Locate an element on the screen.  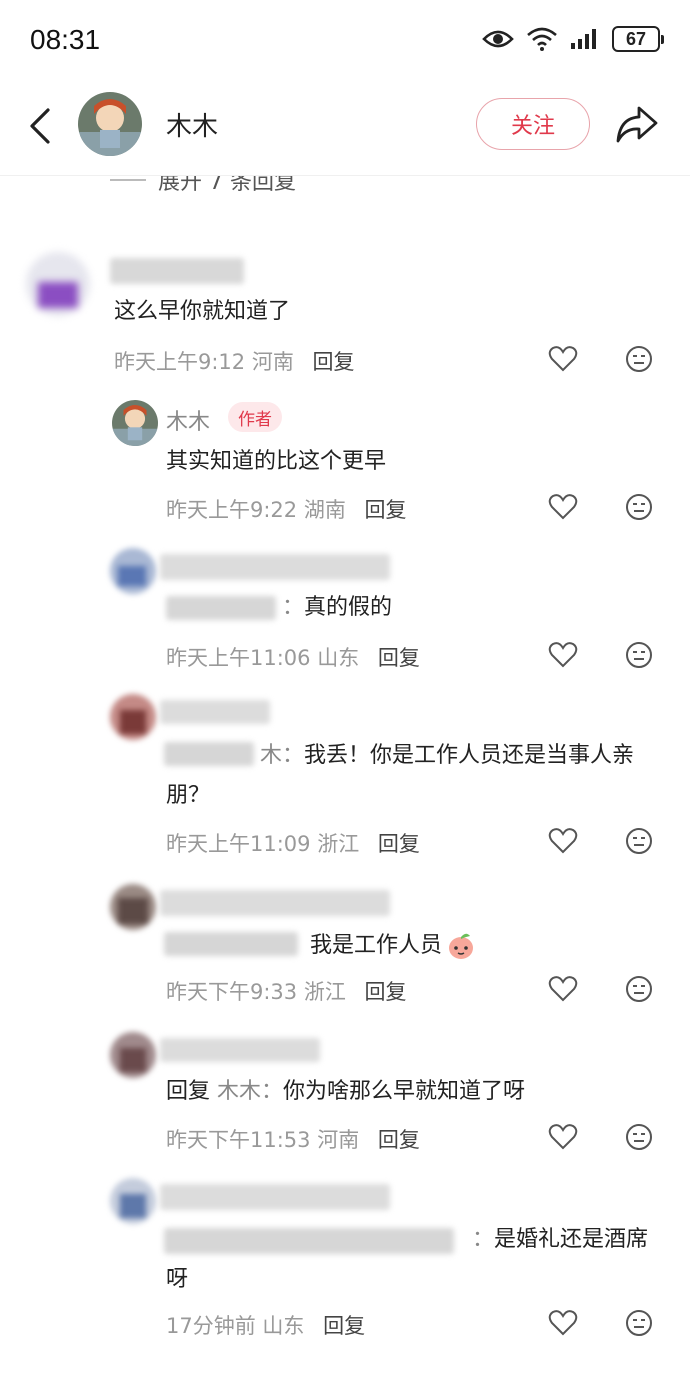
reply-text: 回复 木木：你为啥那么早就知道了呀 is located at coordinates (345, 1092).